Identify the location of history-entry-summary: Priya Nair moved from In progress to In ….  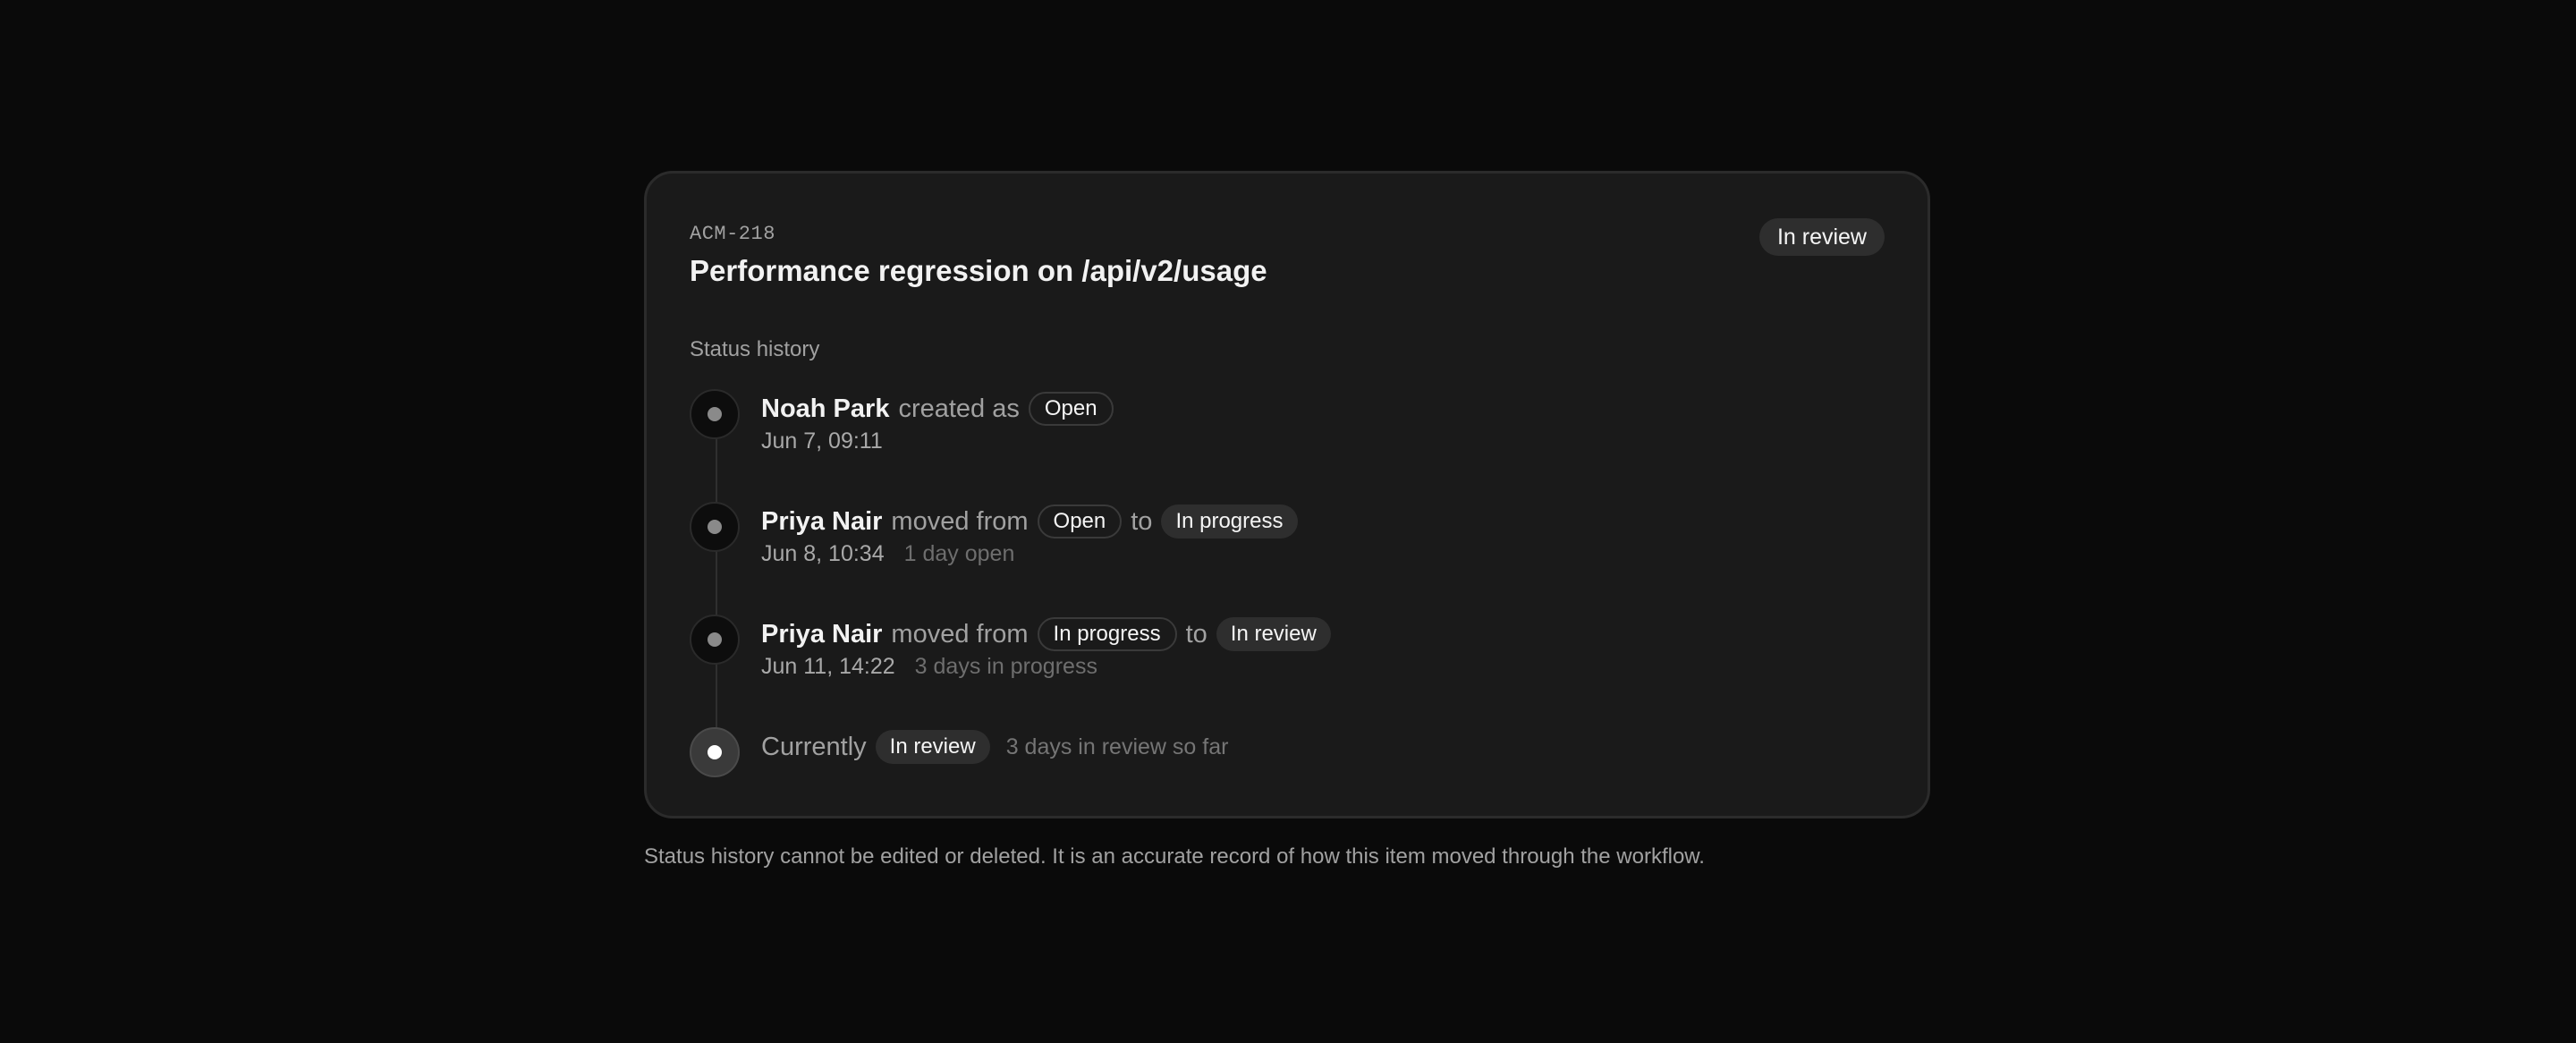
(1046, 634).